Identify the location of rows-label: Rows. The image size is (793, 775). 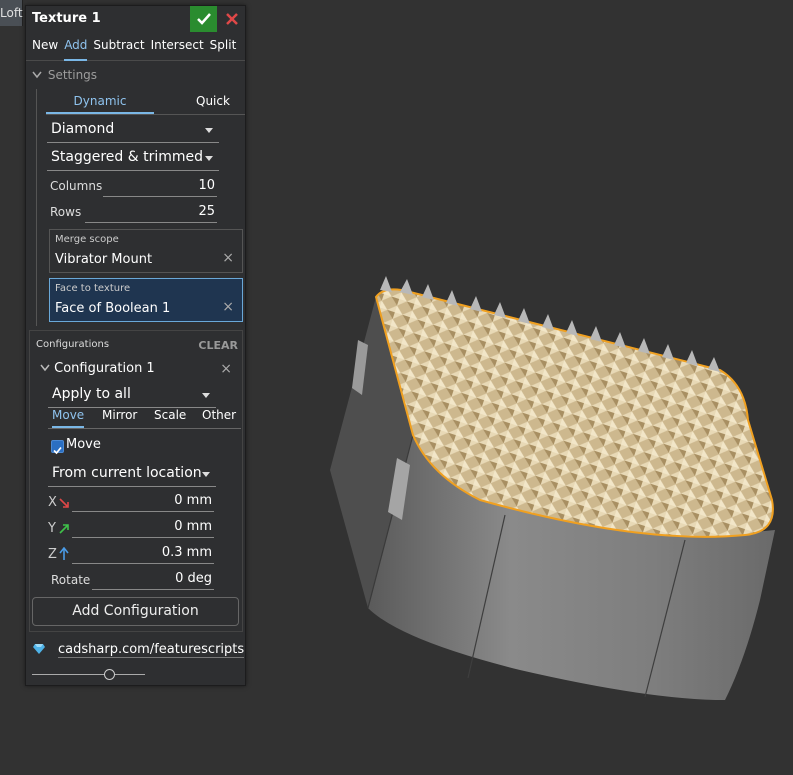
(66, 212).